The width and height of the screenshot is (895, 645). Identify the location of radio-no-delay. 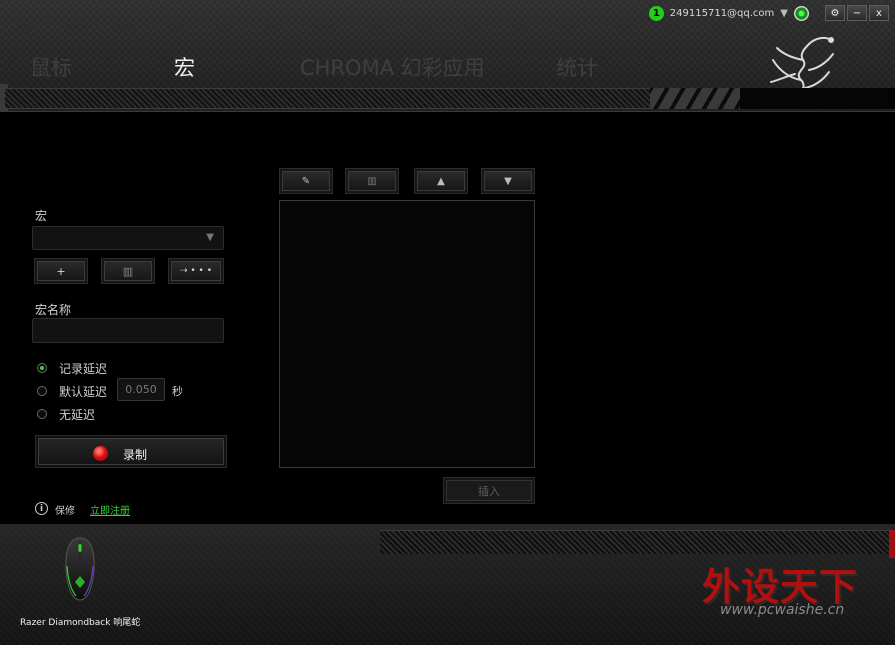
(42, 414).